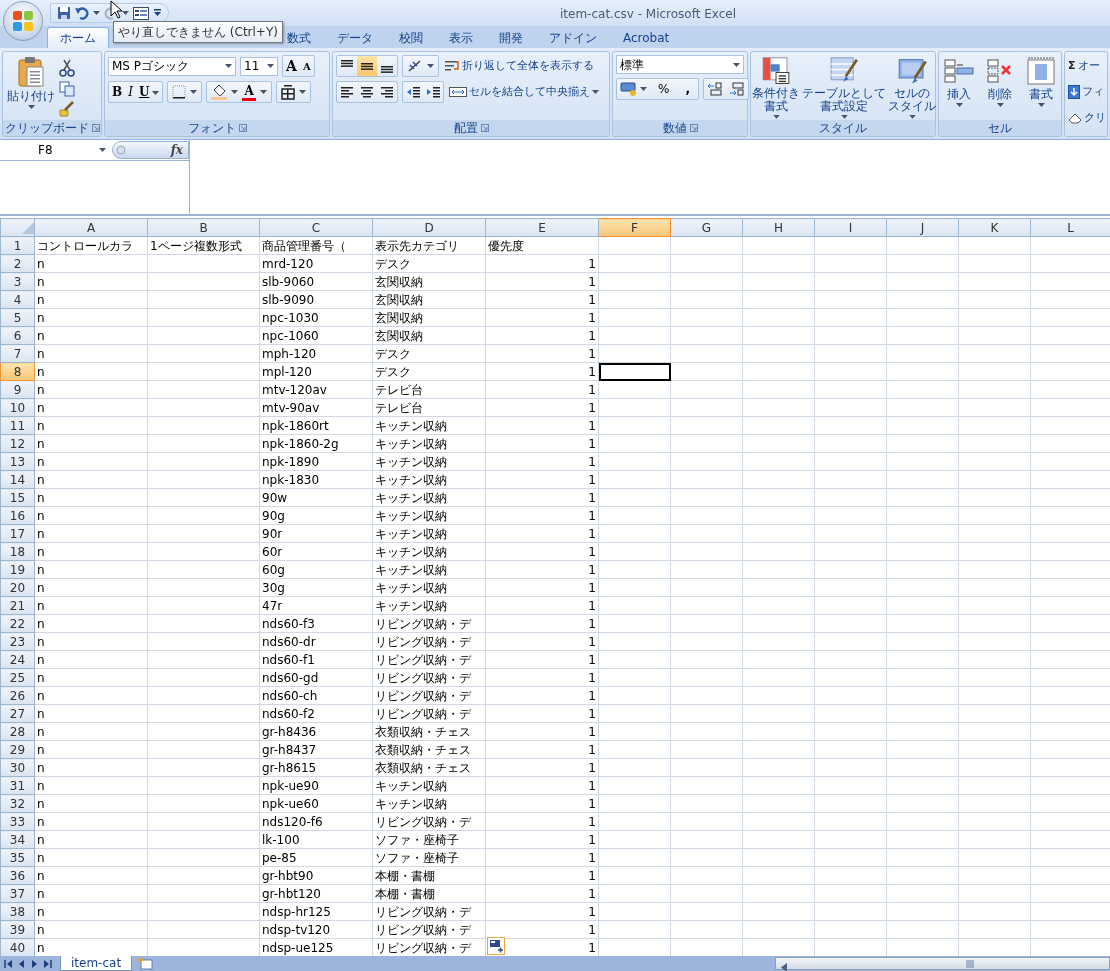 This screenshot has height=971, width=1110. Describe the element at coordinates (34, 963) in the screenshot. I see `next-sheet-icon` at that location.